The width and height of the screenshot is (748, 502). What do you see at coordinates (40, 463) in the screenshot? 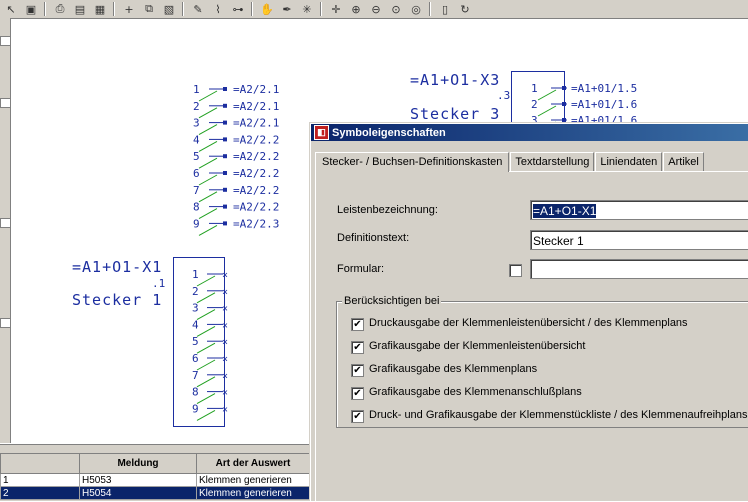
I see `column-header-num` at bounding box center [40, 463].